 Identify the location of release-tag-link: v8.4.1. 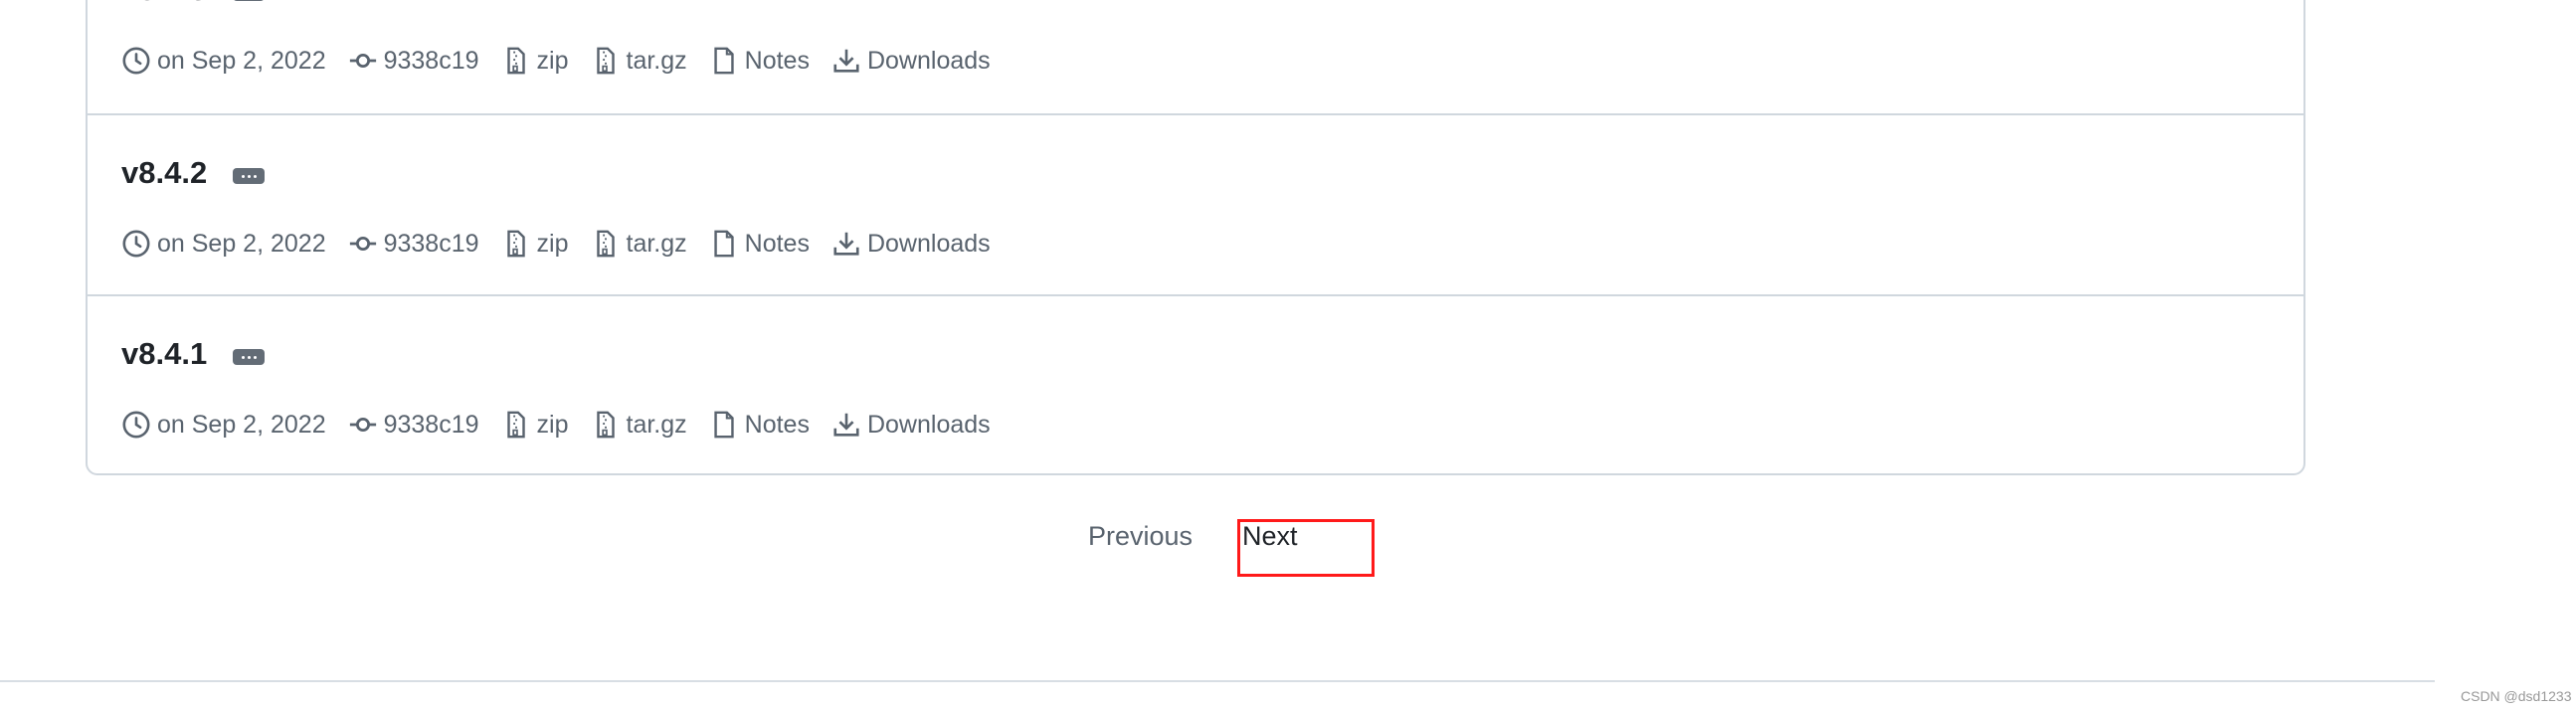
(164, 354).